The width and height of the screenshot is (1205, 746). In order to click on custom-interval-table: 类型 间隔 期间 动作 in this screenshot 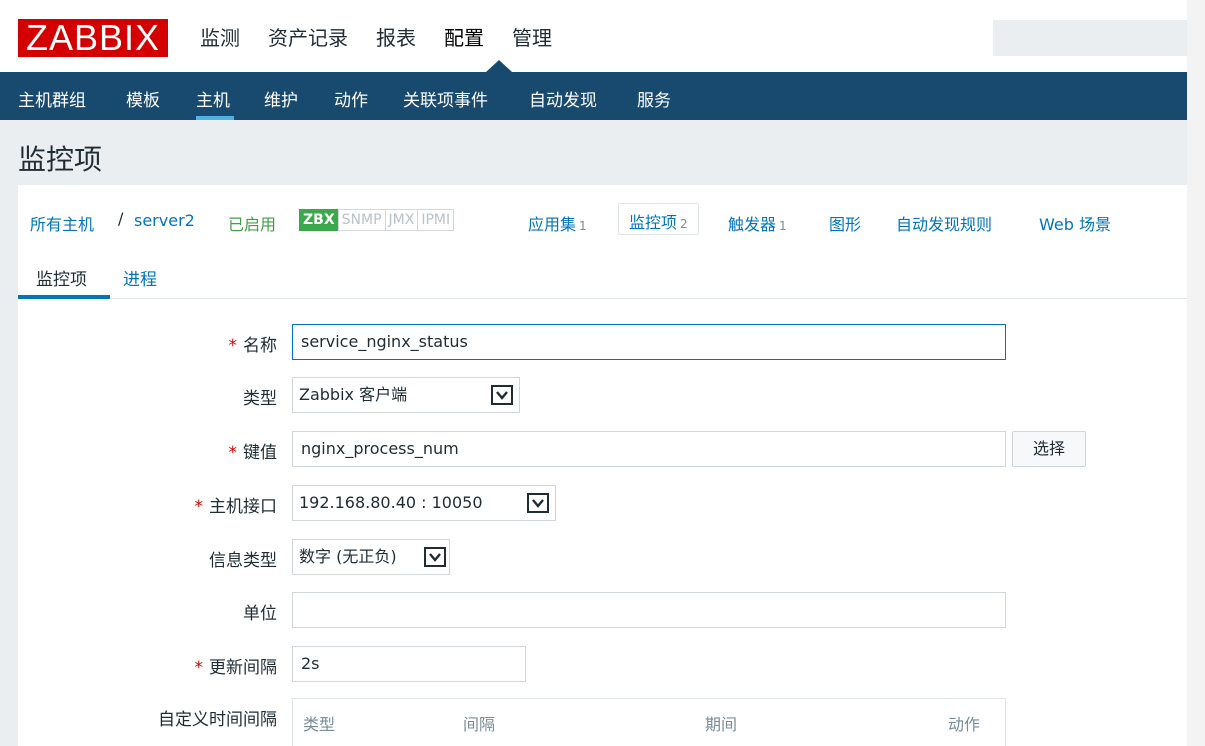, I will do `click(649, 722)`.